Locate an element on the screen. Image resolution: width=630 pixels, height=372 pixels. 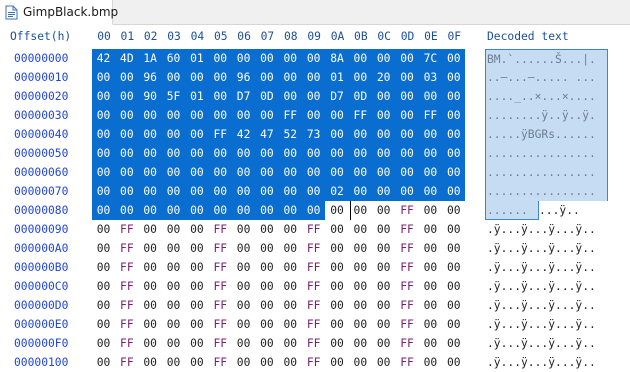
hex-byte: 8A is located at coordinates (337, 58).